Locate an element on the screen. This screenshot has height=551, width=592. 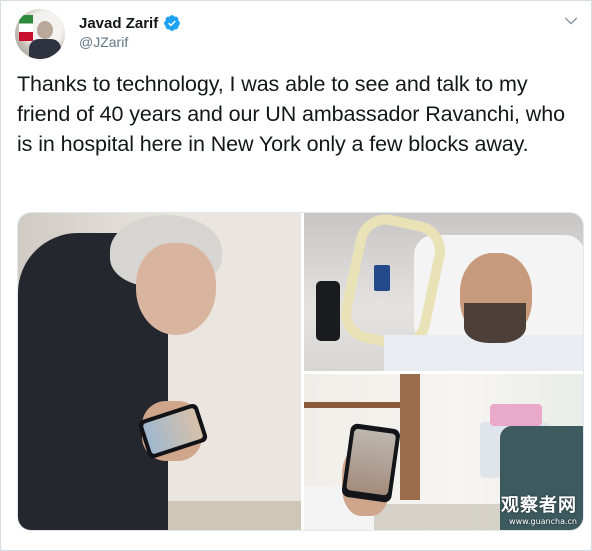
chevron-down-icon is located at coordinates (571, 21).